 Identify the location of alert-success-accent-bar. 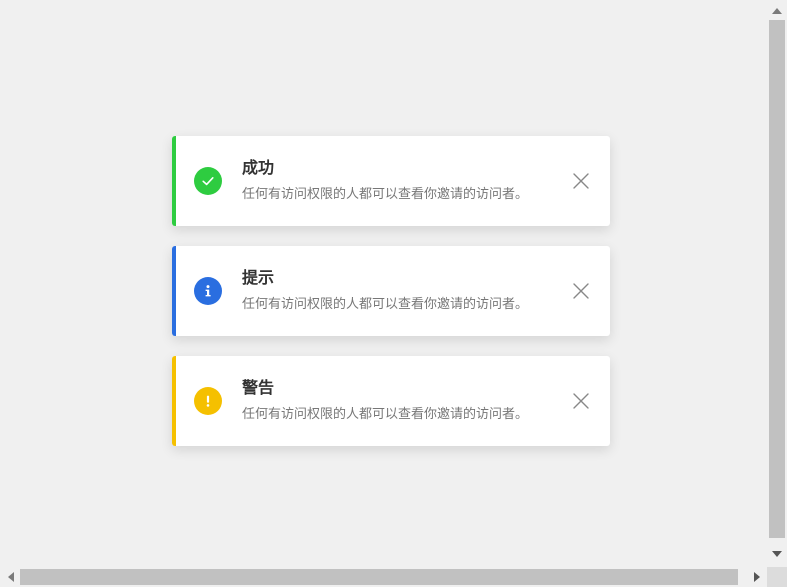
(174, 181).